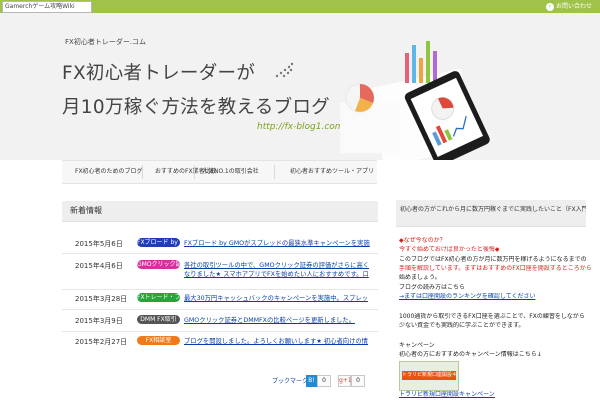 This screenshot has width=600, height=400. I want to click on news-link: GMOクリック証券とDMMFXの比較ページを更新しました。, so click(279, 320).